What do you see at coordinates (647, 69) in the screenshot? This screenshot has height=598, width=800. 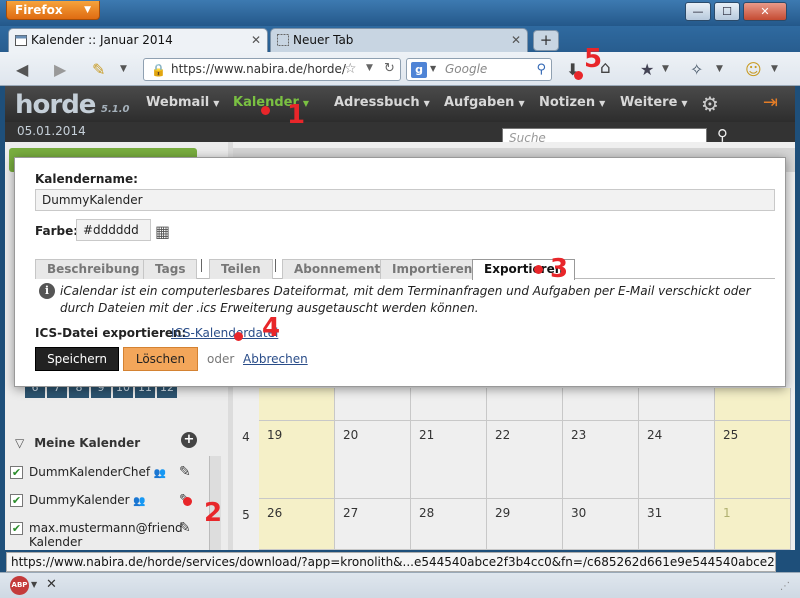 I see `bookmarks-menu-icon: ★` at bounding box center [647, 69].